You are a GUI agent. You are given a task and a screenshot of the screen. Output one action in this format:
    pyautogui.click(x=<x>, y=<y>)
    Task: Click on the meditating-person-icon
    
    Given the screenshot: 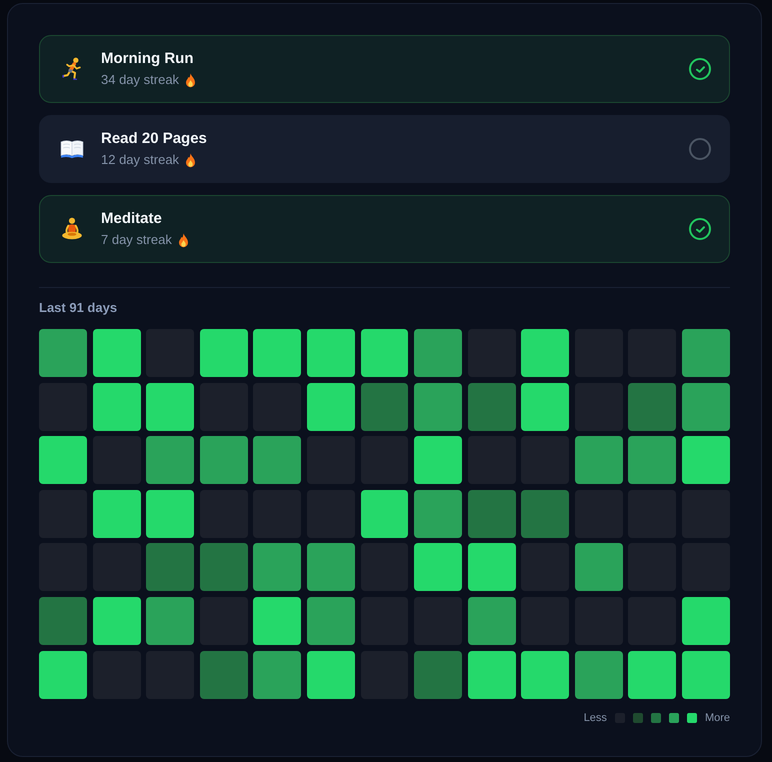 What is the action you would take?
    pyautogui.click(x=72, y=229)
    